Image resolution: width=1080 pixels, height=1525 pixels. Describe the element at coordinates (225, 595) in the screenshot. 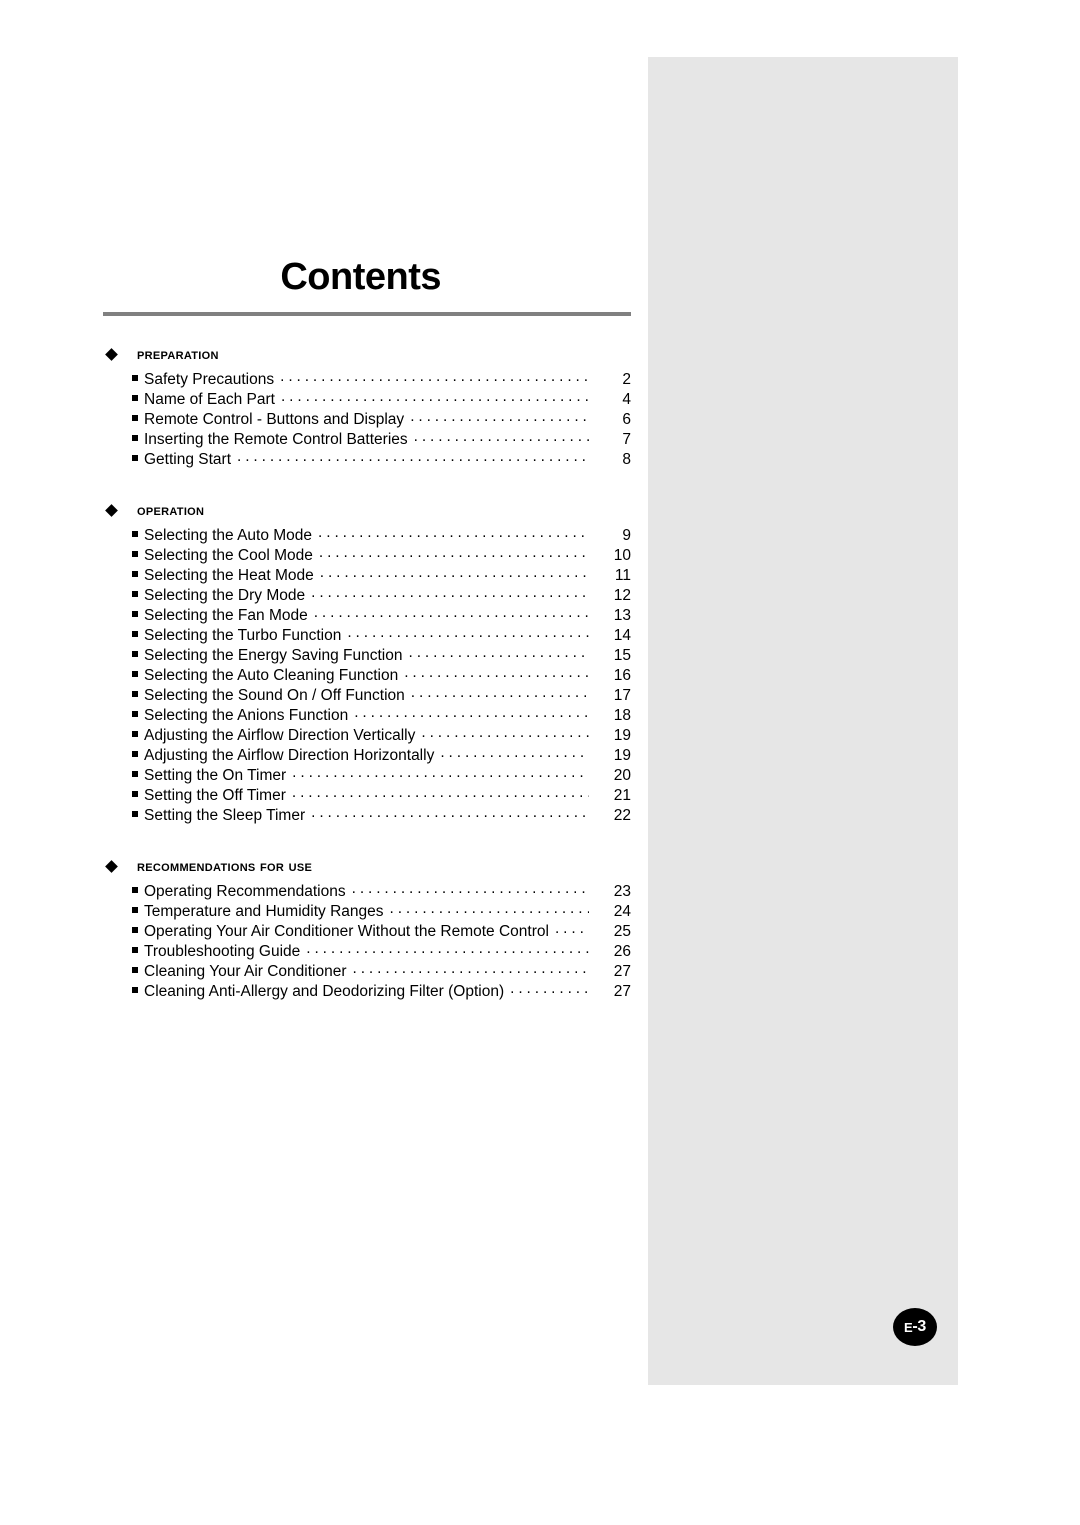

I see `toc-entry-label: Selecting the Dry Mode` at that location.